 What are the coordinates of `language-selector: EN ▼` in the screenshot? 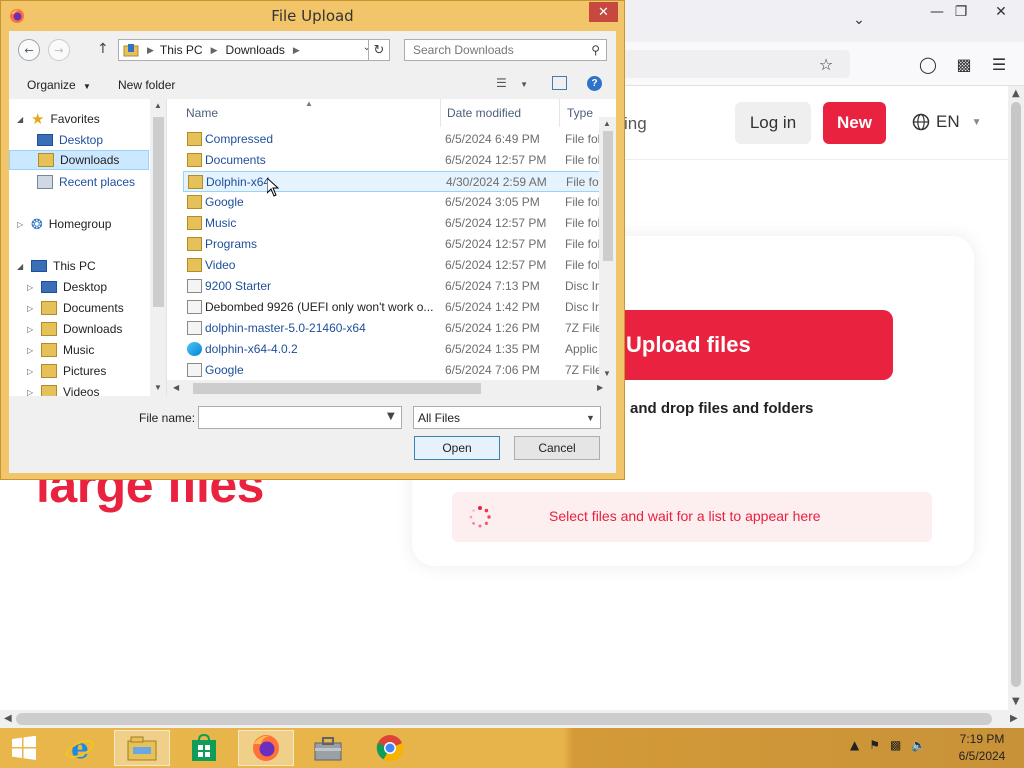 It's located at (947, 122).